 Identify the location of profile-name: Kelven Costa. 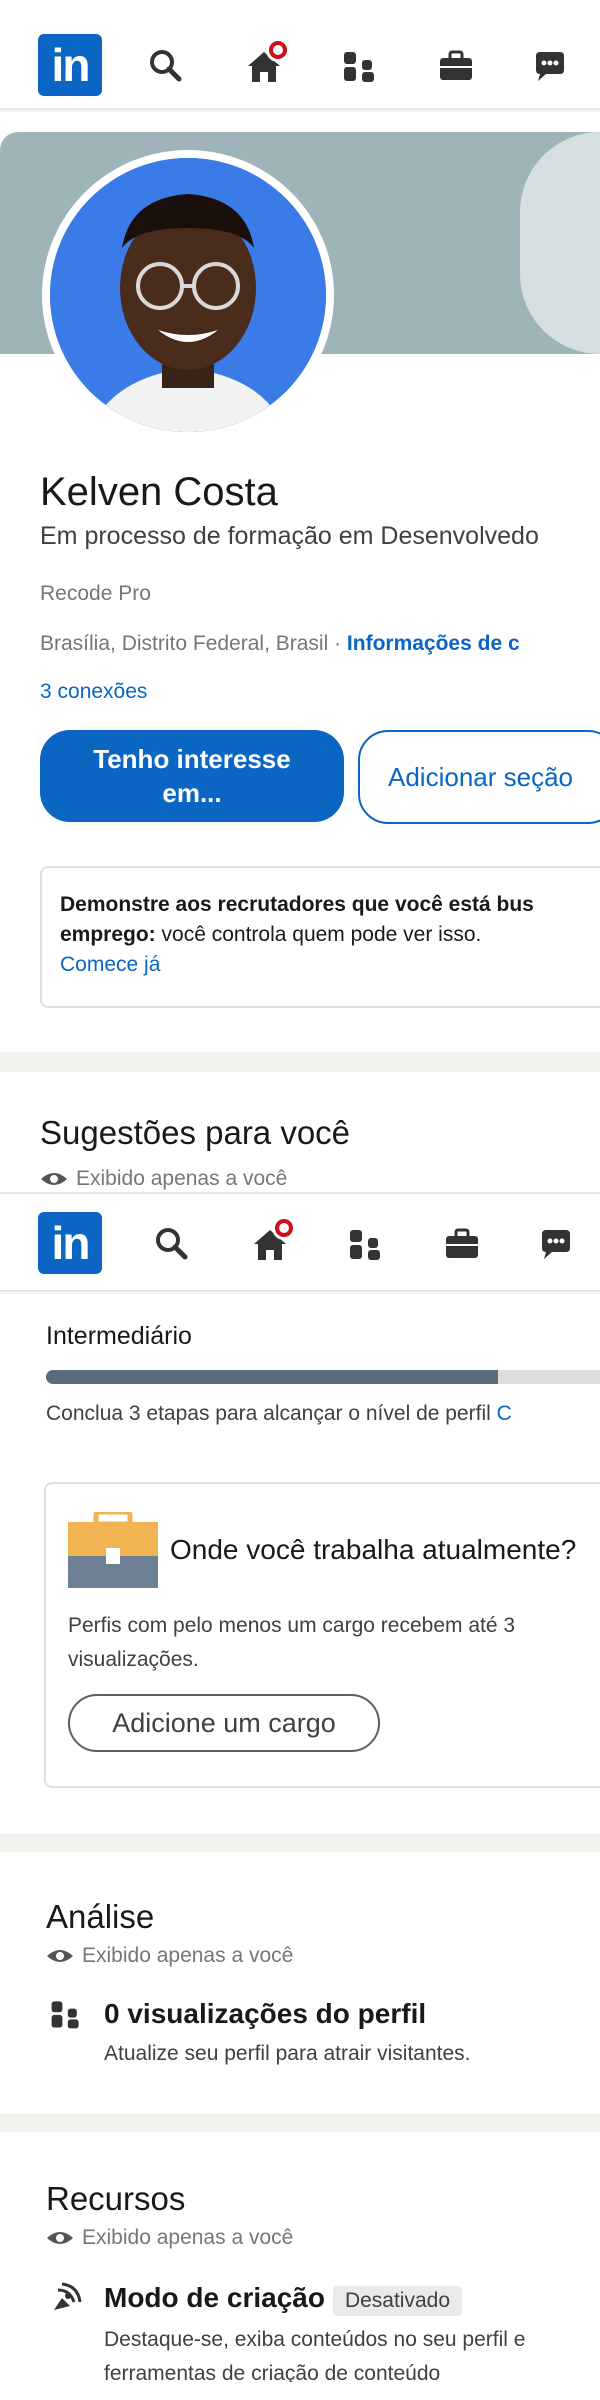
(159, 492).